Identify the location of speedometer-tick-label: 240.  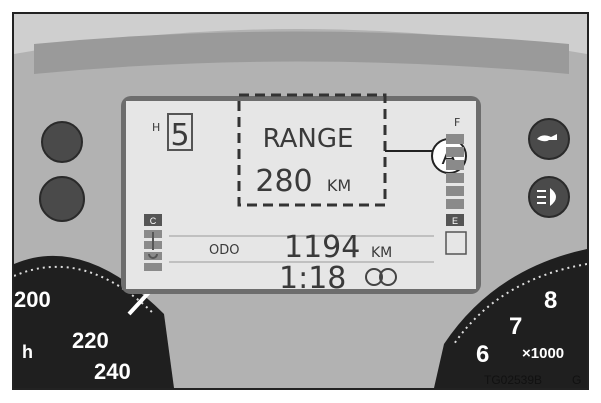
(112, 371).